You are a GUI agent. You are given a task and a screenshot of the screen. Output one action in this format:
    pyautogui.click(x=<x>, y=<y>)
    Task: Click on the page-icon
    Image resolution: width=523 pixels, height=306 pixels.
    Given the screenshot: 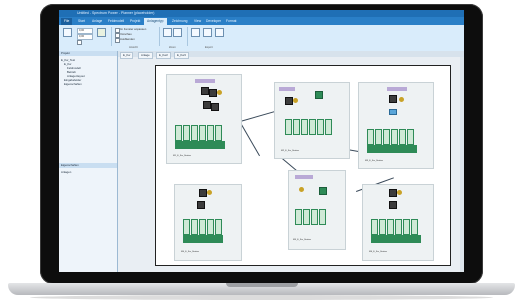 What is the action you would take?
    pyautogui.click(x=67, y=32)
    